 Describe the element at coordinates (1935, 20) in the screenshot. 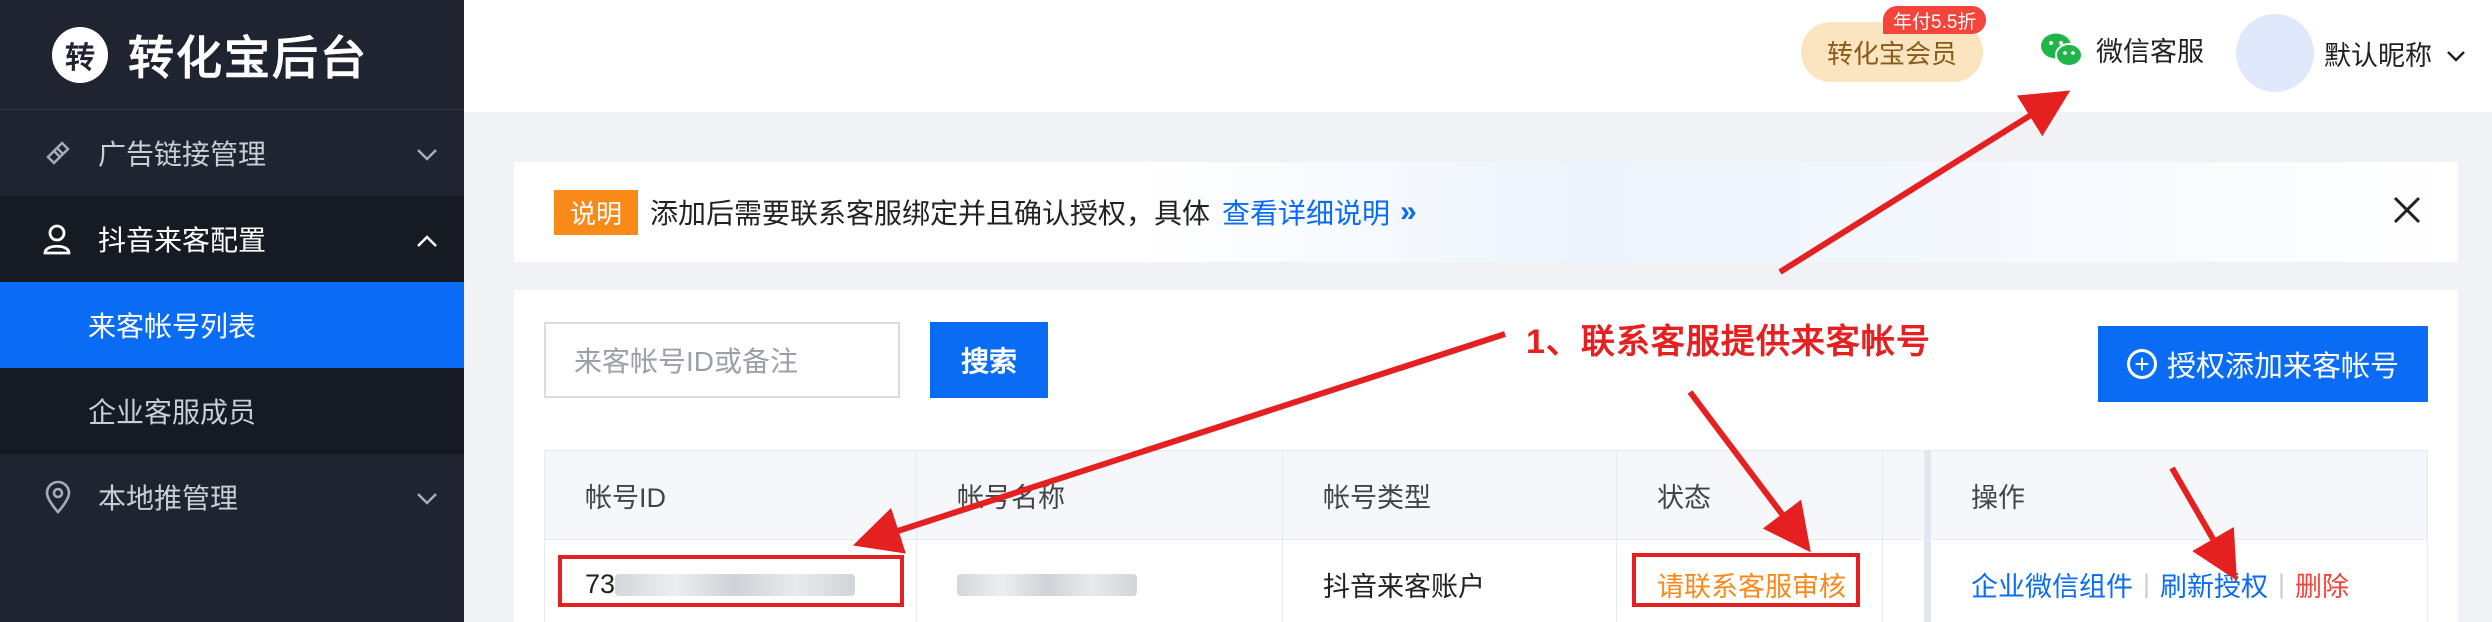

I see `vip-discount-badge: 年付5.5折` at that location.